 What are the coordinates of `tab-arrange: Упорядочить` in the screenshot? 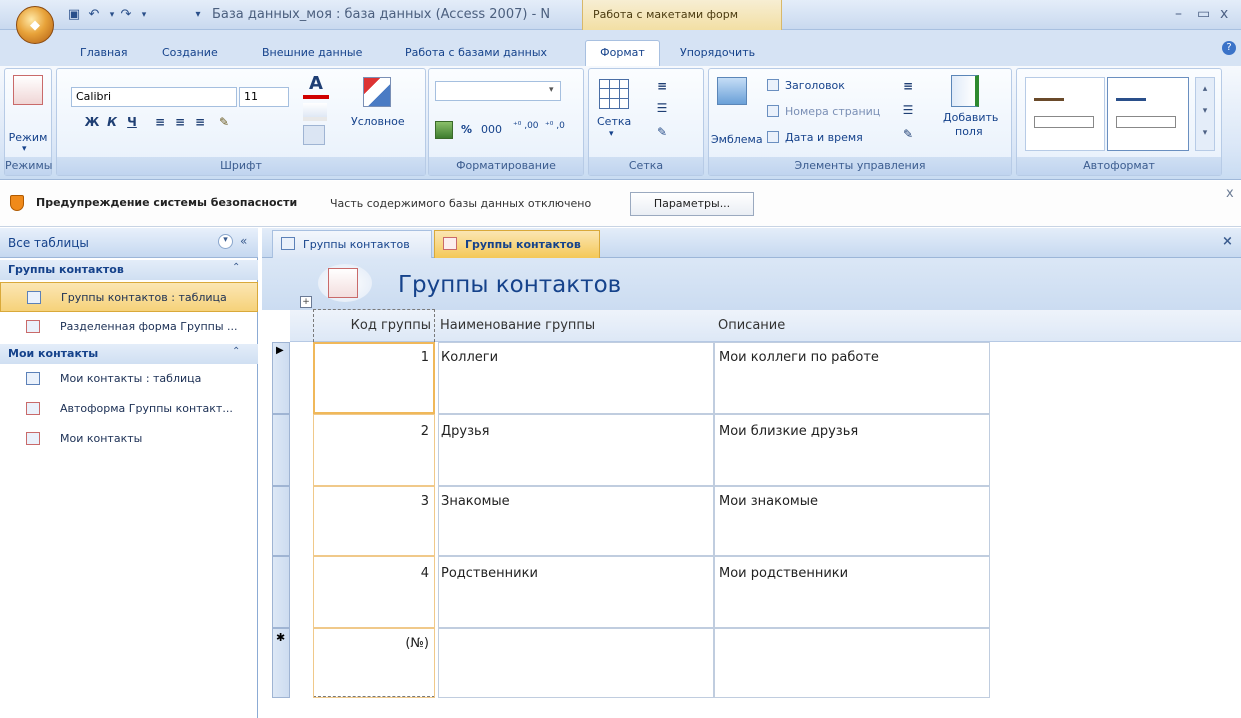 It's located at (717, 52).